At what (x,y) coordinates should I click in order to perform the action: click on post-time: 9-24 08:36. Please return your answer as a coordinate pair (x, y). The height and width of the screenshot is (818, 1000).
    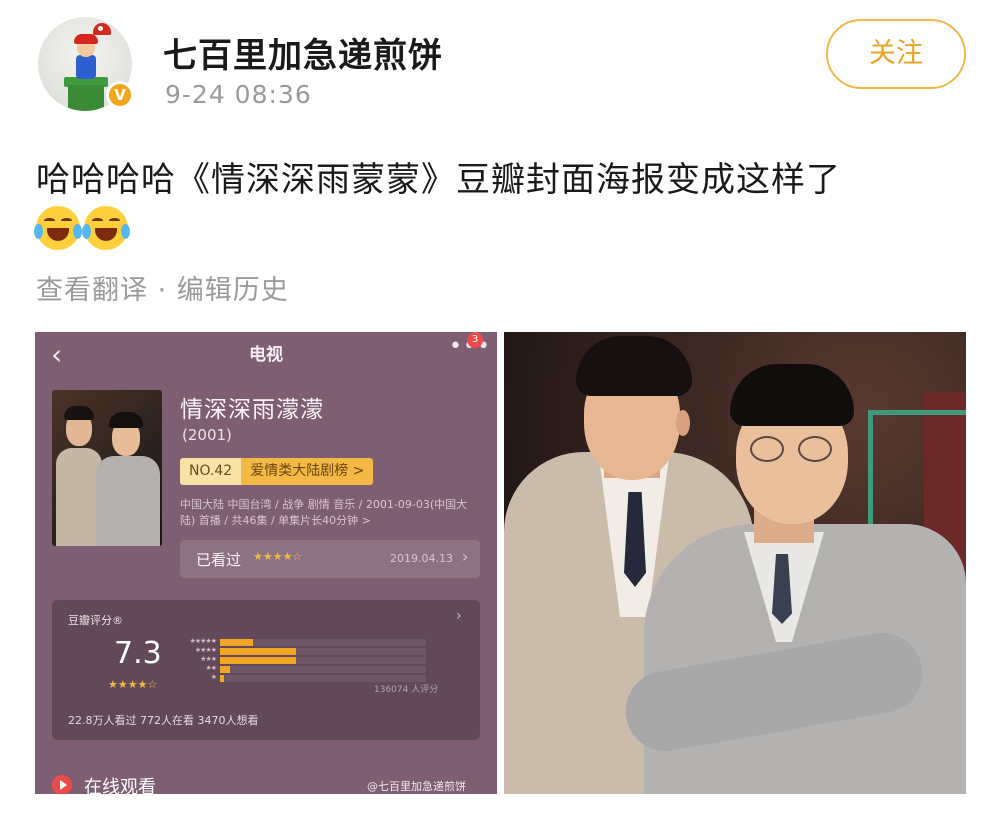
    Looking at the image, I should click on (238, 94).